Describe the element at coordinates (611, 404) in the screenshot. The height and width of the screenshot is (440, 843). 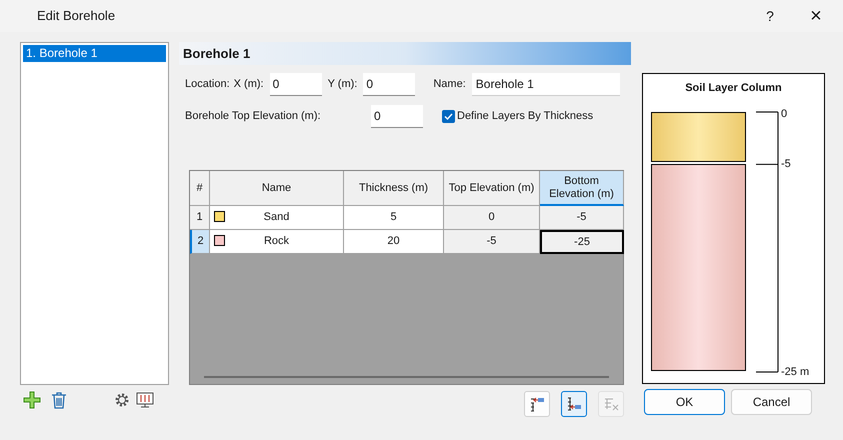
I see `delete-row-icon` at that location.